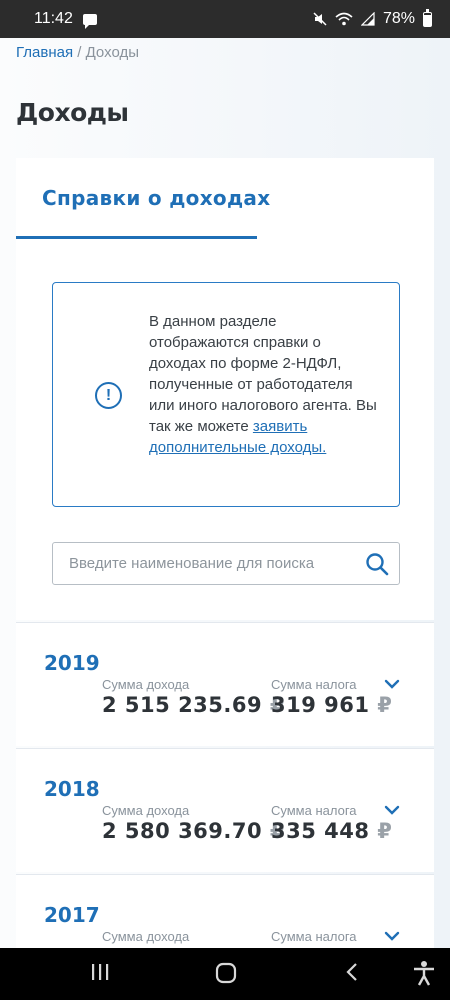  I want to click on signal-icon, so click(367, 19).